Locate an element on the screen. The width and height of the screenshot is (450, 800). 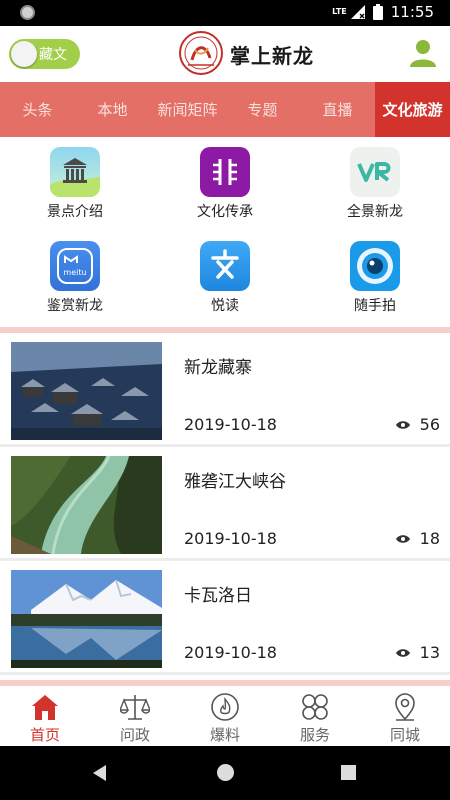
feature-label: 文化传承 is located at coordinates (225, 212).